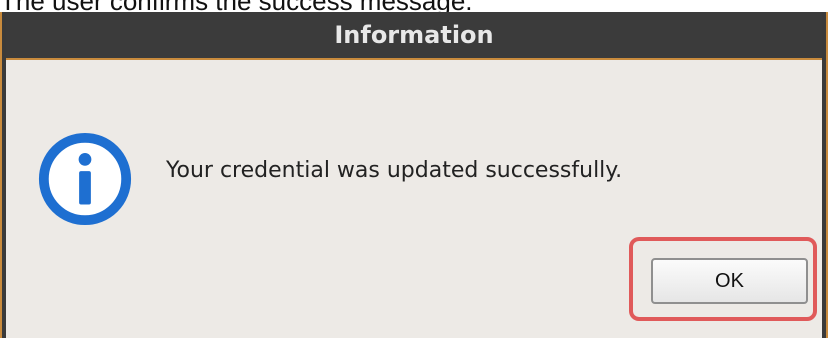 Image resolution: width=828 pixels, height=338 pixels. Describe the element at coordinates (729, 281) in the screenshot. I see `ok-button: OK` at that location.